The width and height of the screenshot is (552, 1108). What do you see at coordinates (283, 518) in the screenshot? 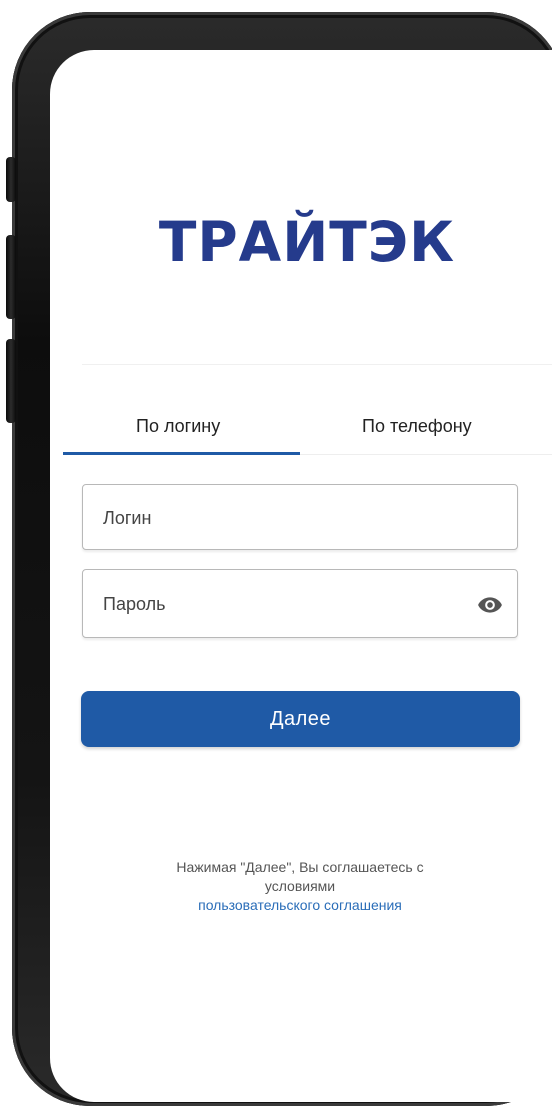
I see `login-input` at bounding box center [283, 518].